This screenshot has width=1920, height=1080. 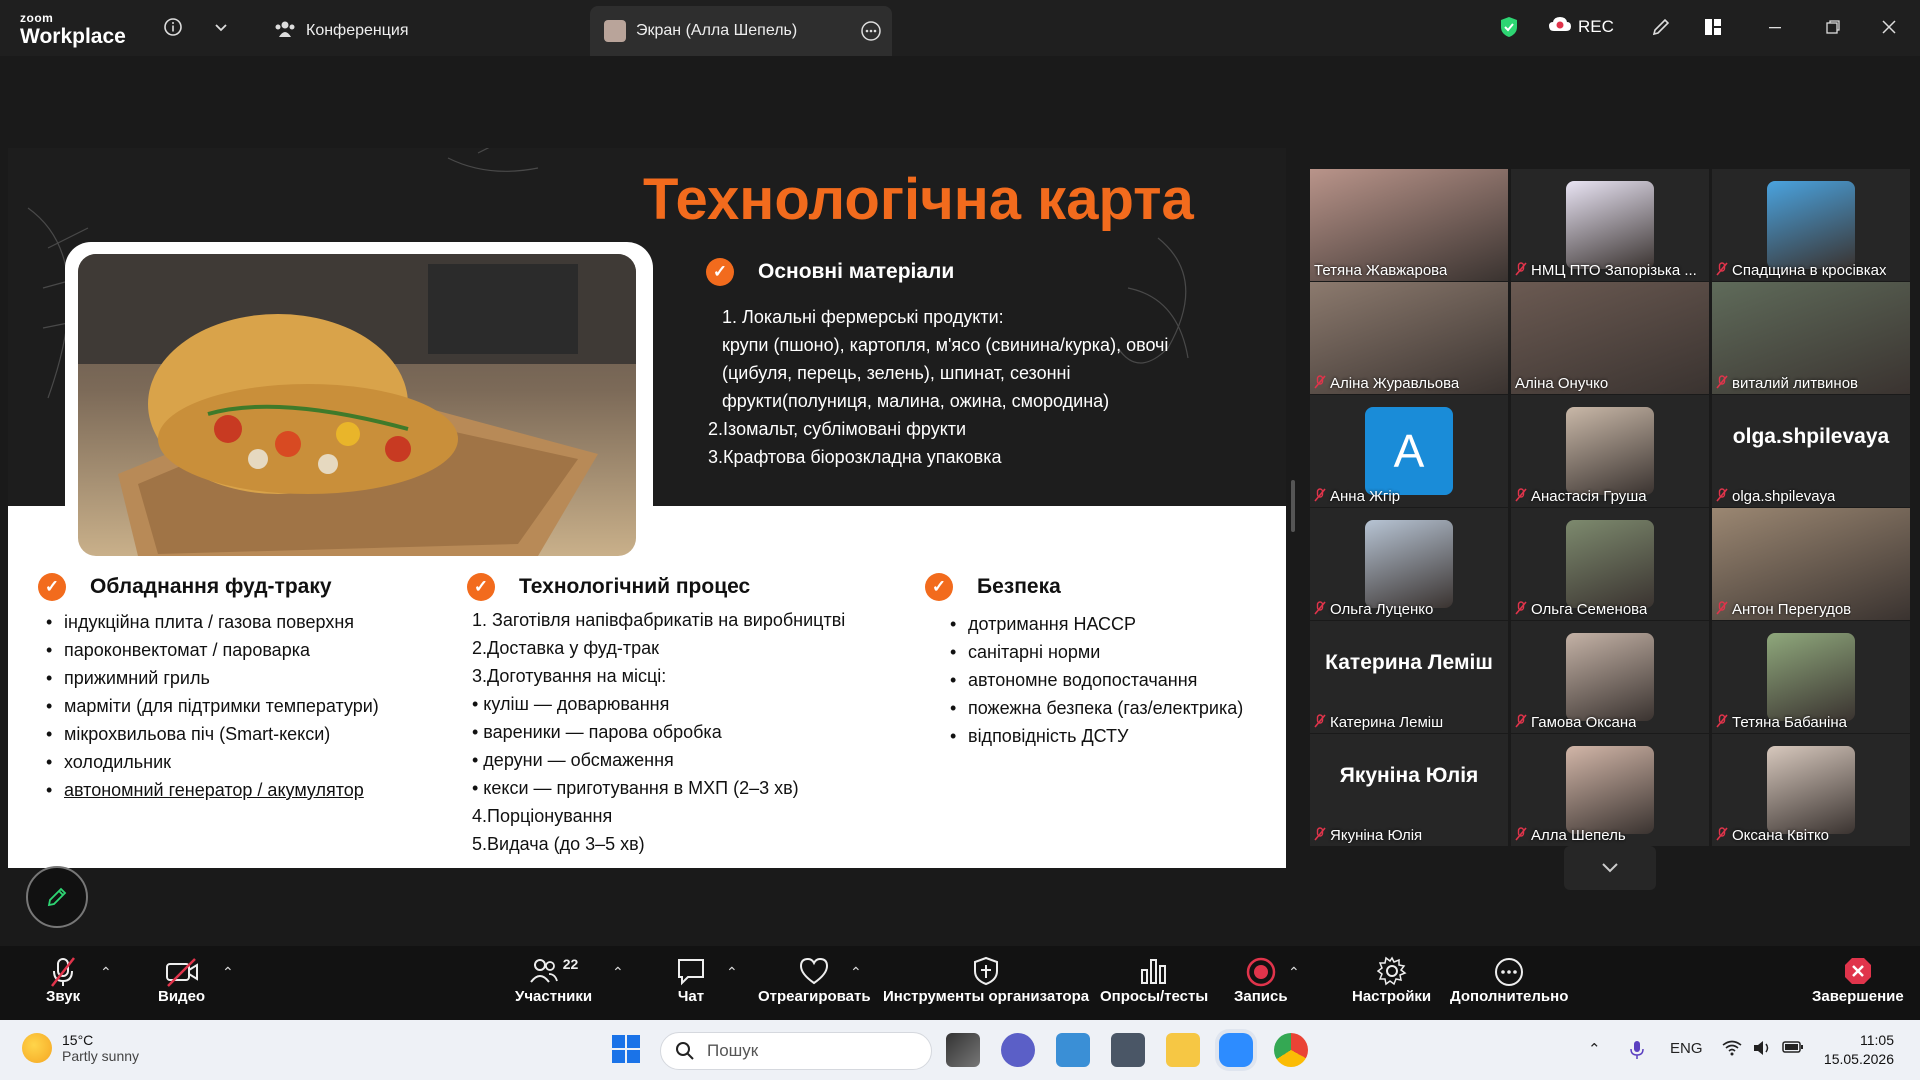 What do you see at coordinates (796, 1051) in the screenshot?
I see `taskbar-search: Пошук` at bounding box center [796, 1051].